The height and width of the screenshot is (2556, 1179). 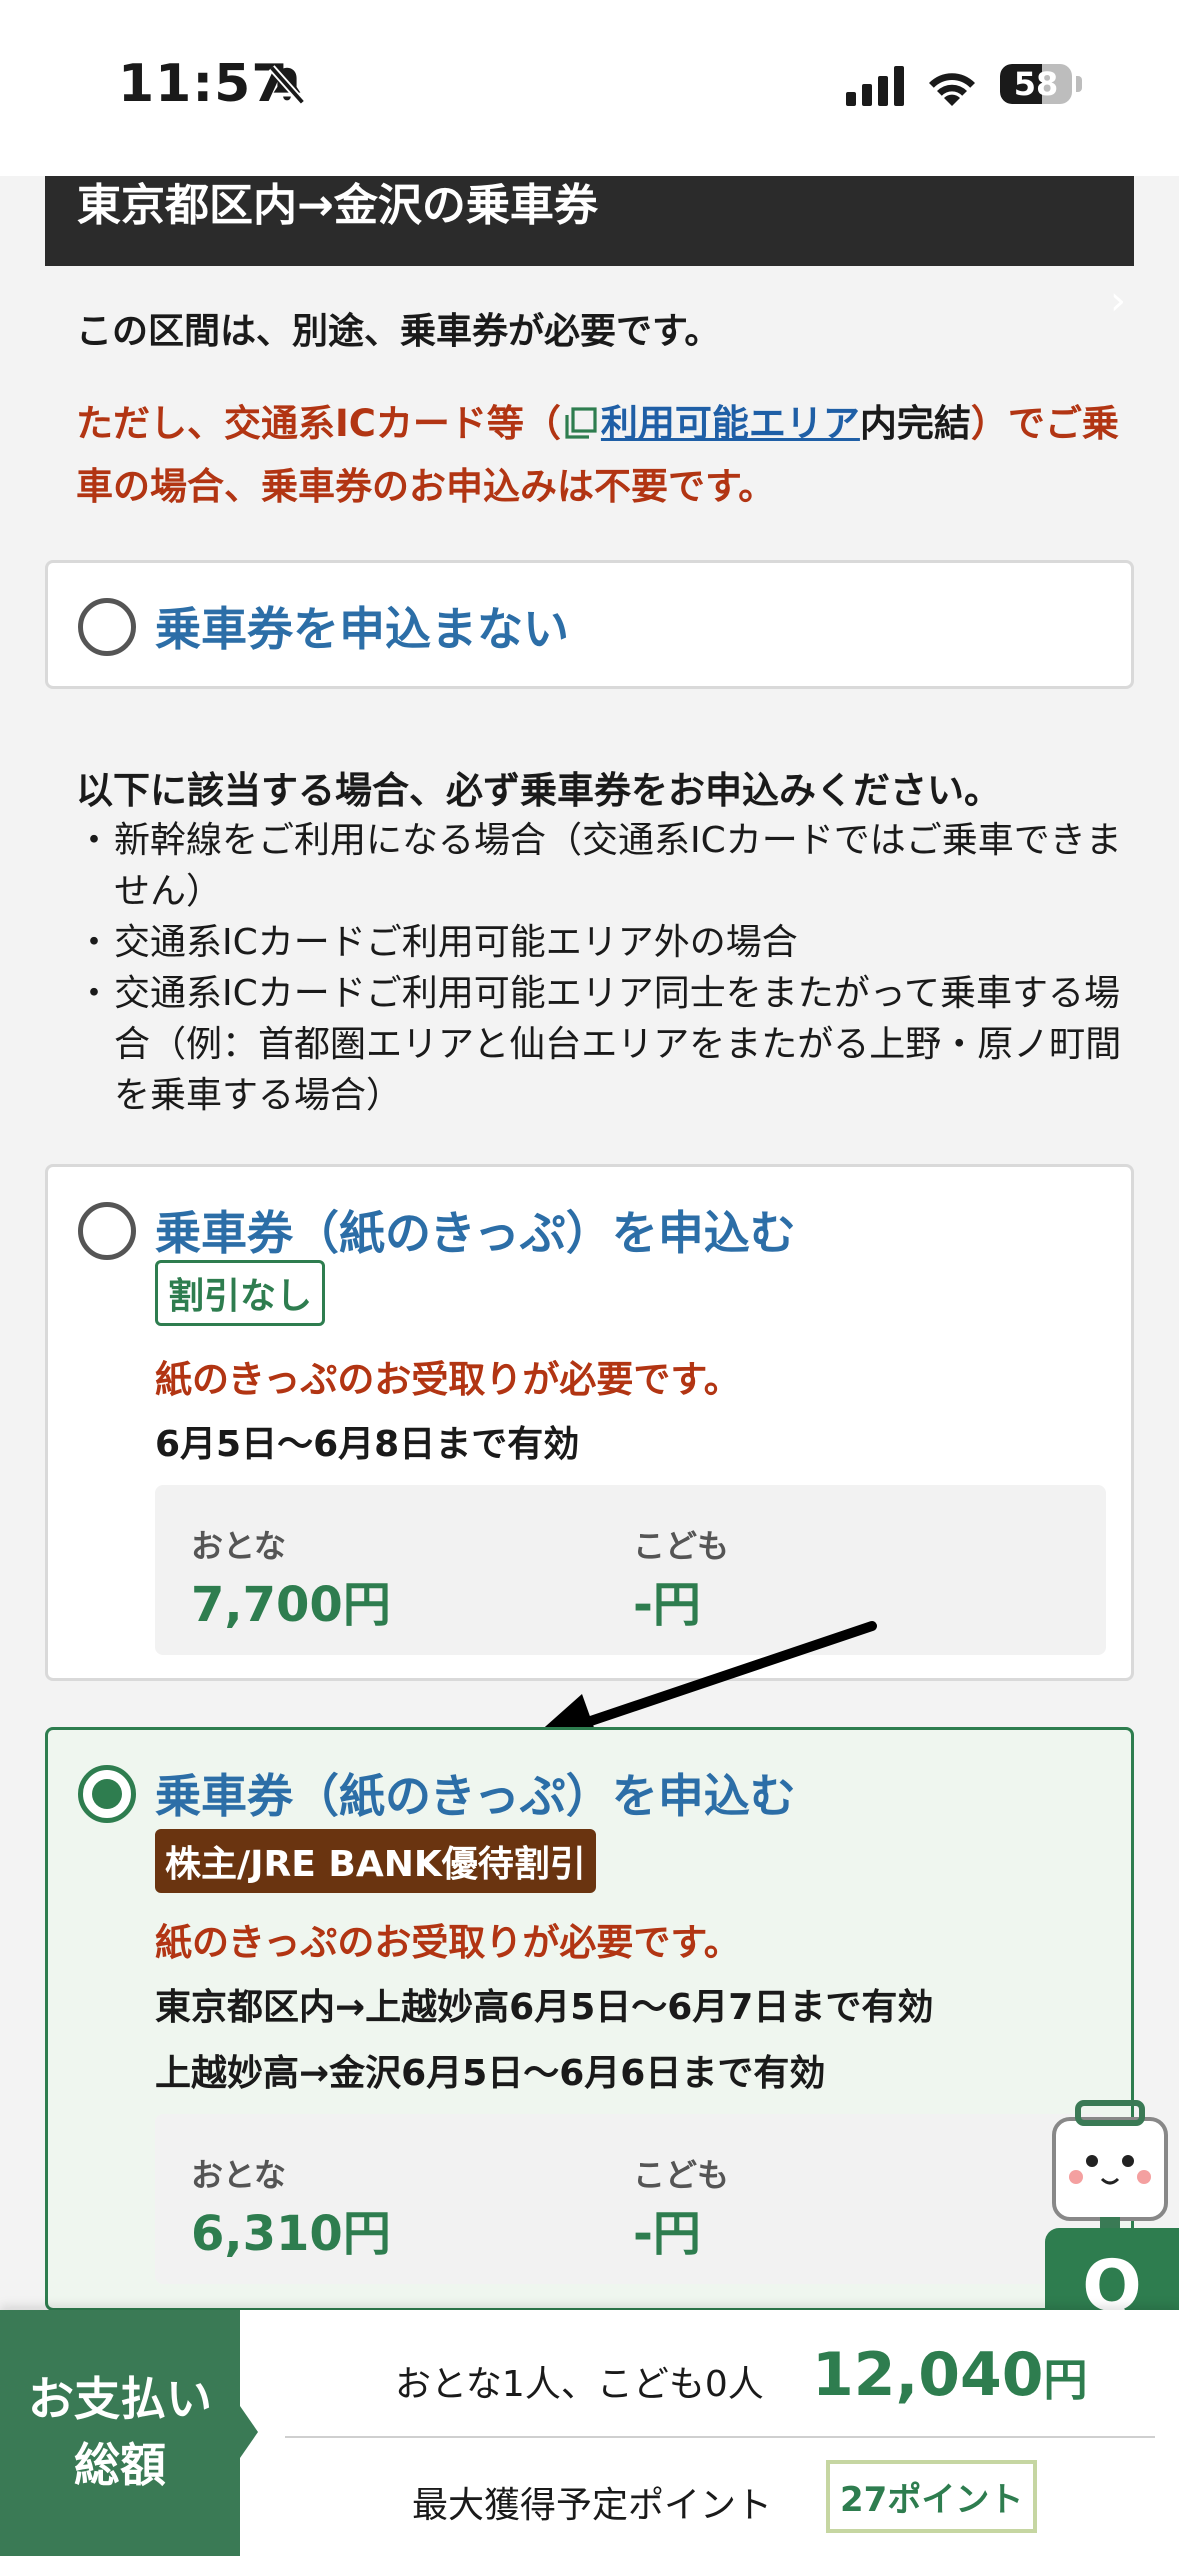 I want to click on option-discount-ticket-label: 乗車券（紙のきっぷ）を申込む, so click(x=475, y=1796).